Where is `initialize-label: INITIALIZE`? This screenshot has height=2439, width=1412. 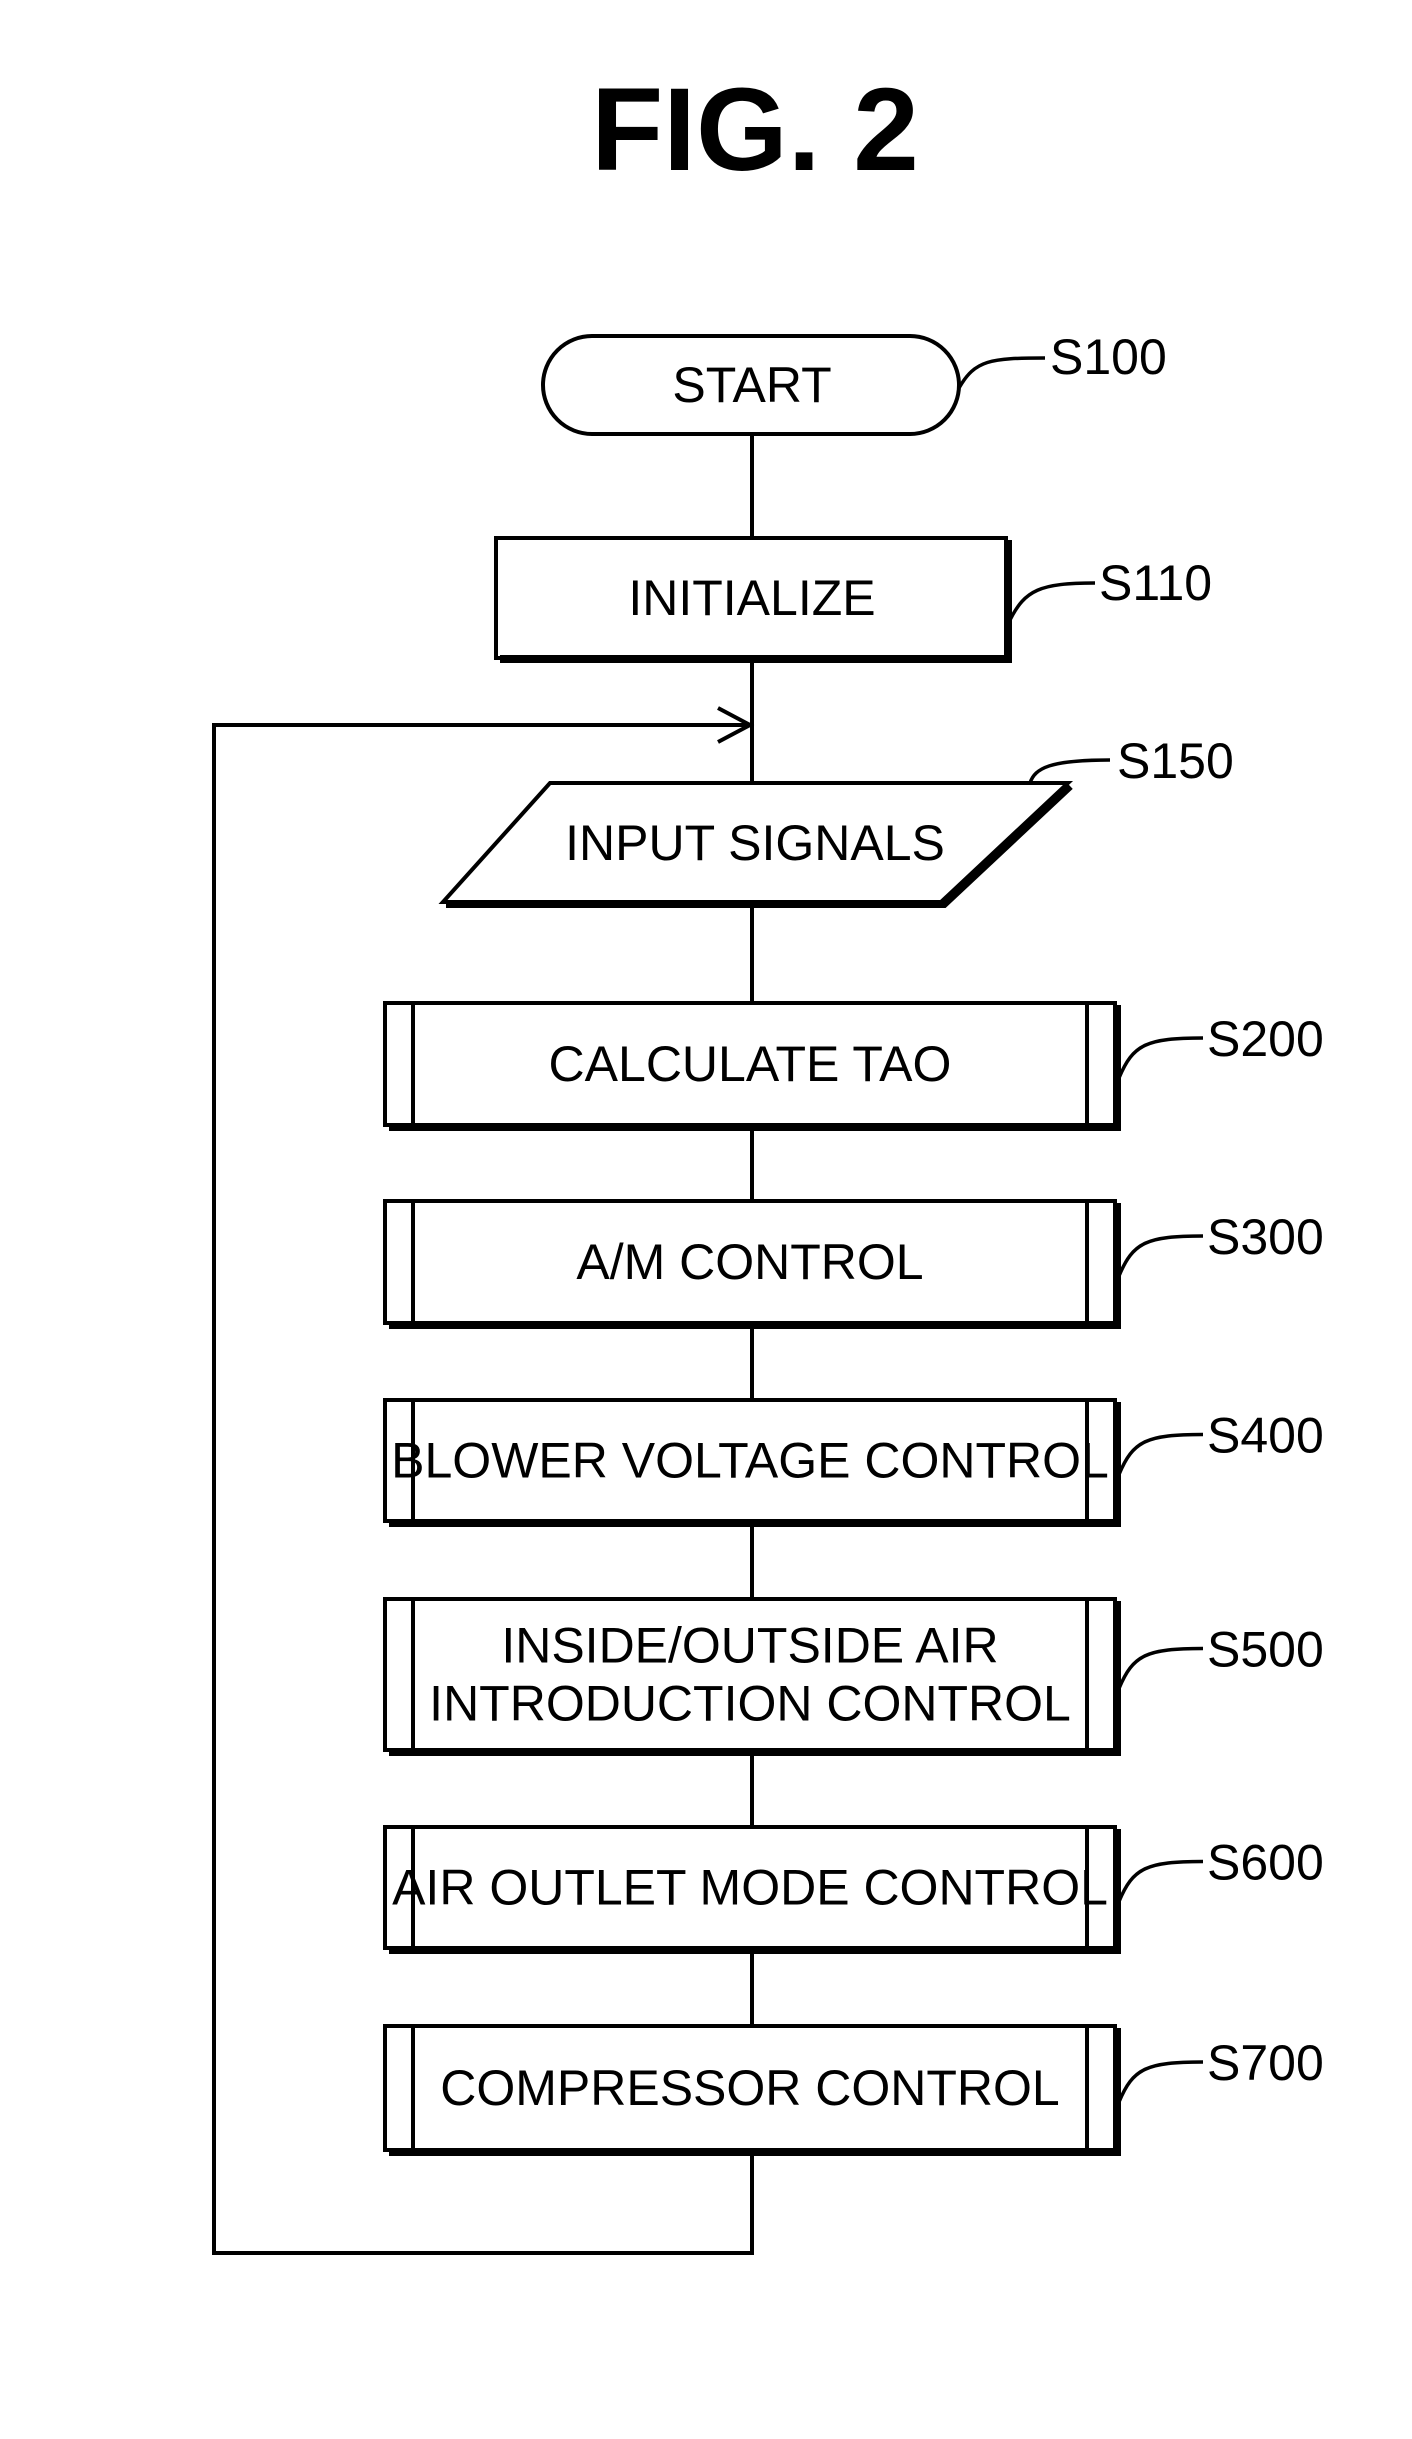
initialize-label: INITIALIZE is located at coordinates (751, 598).